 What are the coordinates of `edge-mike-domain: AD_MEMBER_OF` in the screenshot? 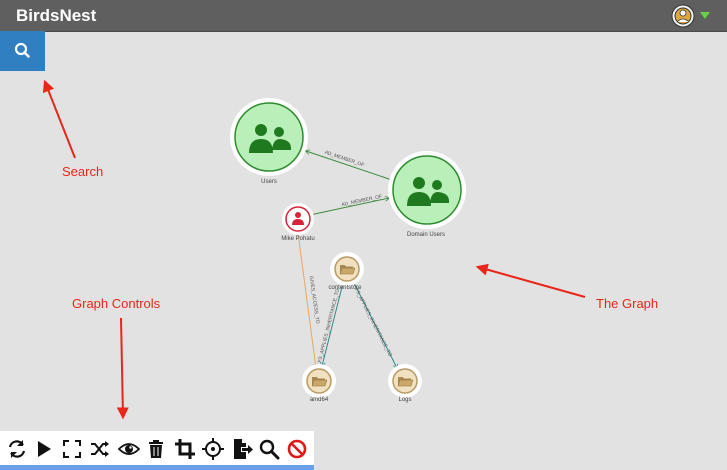 It's located at (349, 205).